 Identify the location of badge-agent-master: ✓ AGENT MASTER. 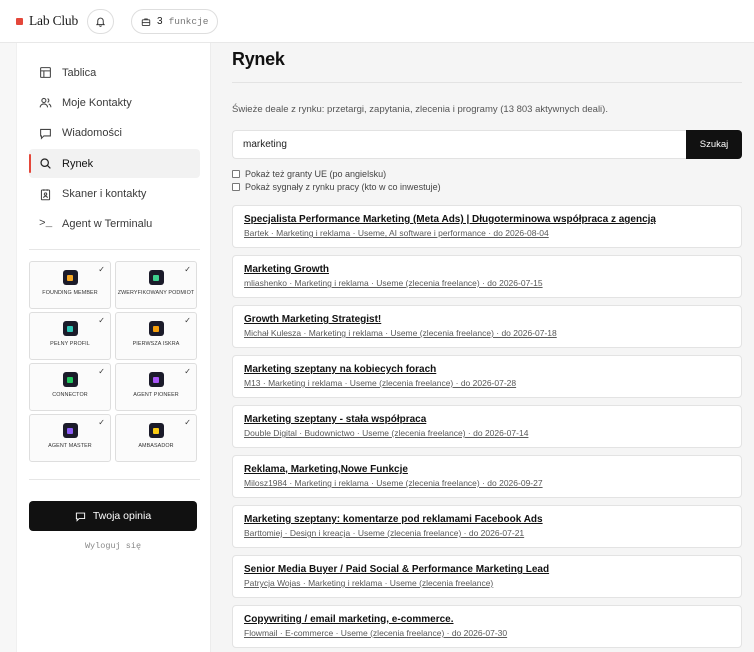
(70, 438).